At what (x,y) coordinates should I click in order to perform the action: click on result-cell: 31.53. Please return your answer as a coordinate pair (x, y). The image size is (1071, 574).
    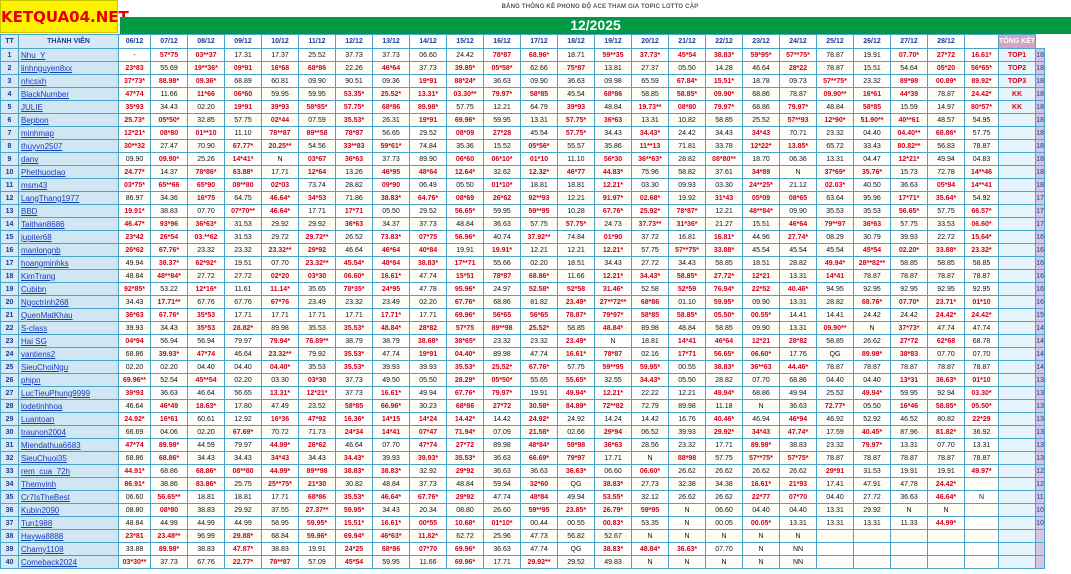
    Looking at the image, I should click on (872, 471).